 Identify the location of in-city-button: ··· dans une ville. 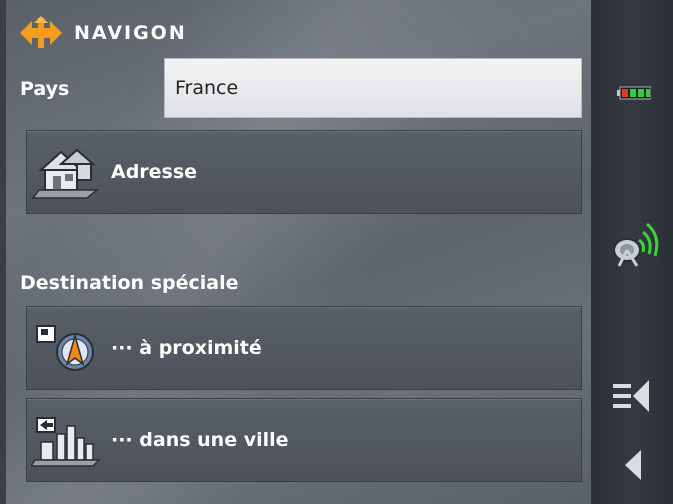
(304, 440).